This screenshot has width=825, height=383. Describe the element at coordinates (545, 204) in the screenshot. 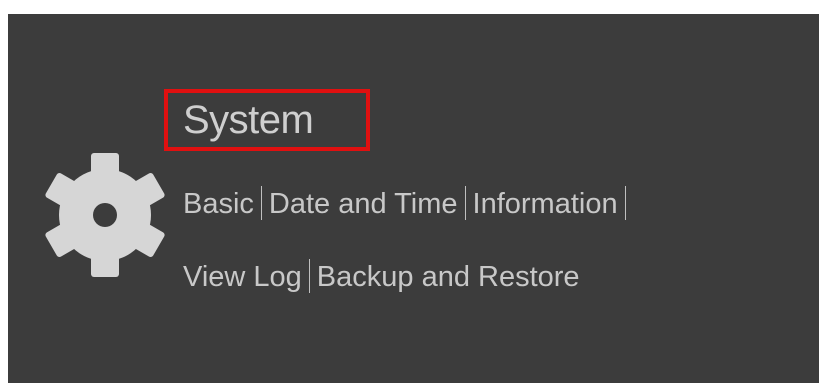

I see `information-link: Information` at that location.